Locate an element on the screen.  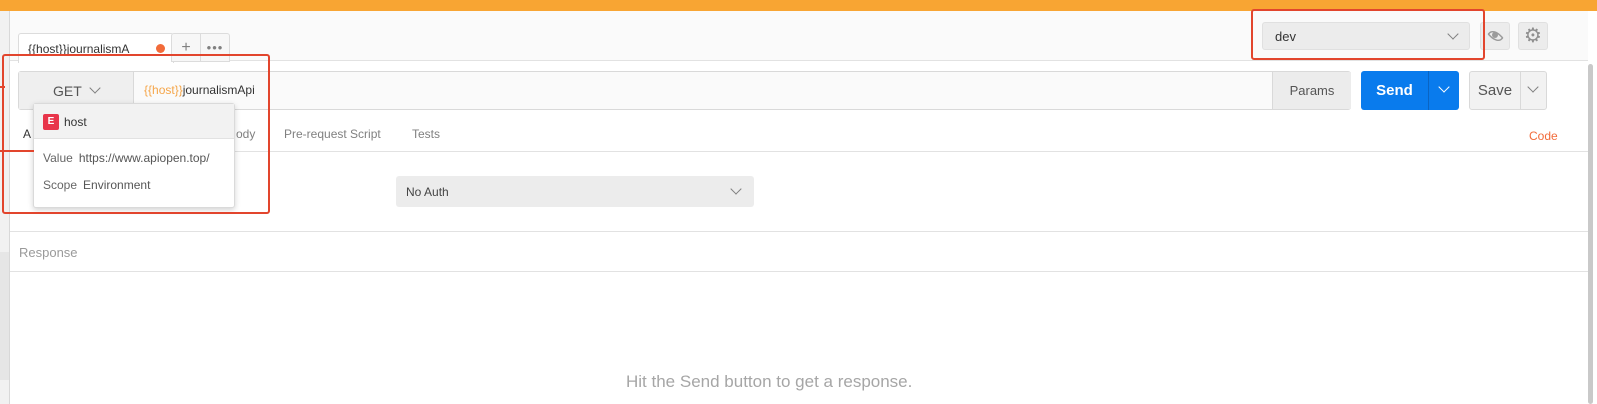
code-link: Code is located at coordinates (1543, 136).